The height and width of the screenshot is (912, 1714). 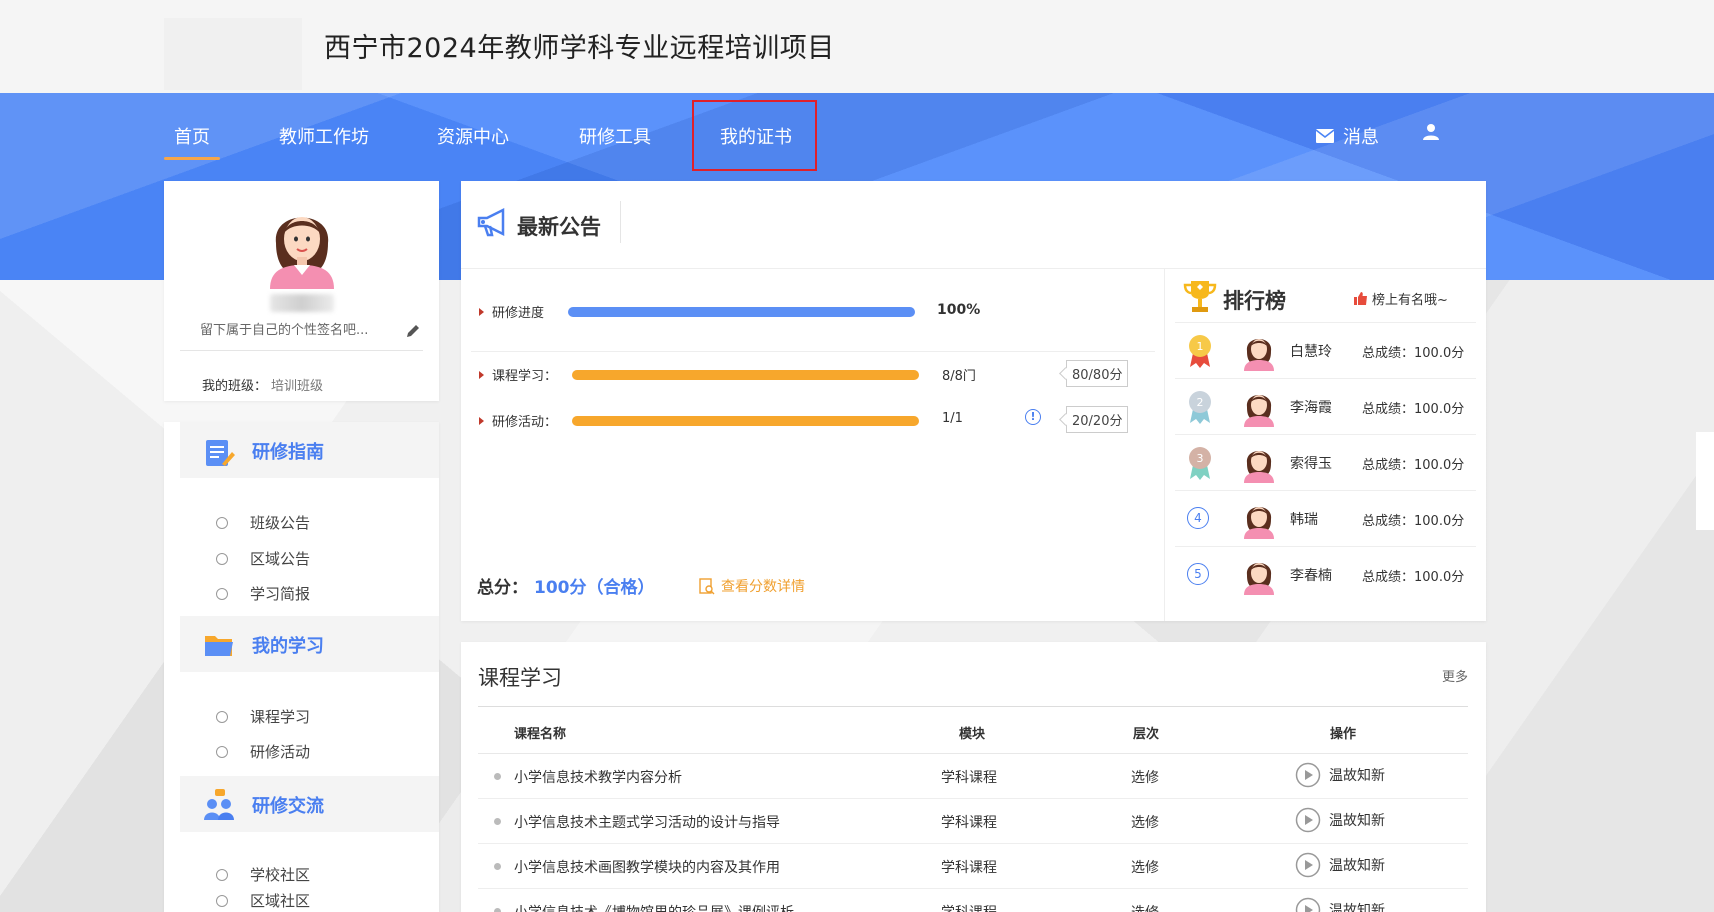 What do you see at coordinates (1455, 675) in the screenshot?
I see `more-link: 更多` at bounding box center [1455, 675].